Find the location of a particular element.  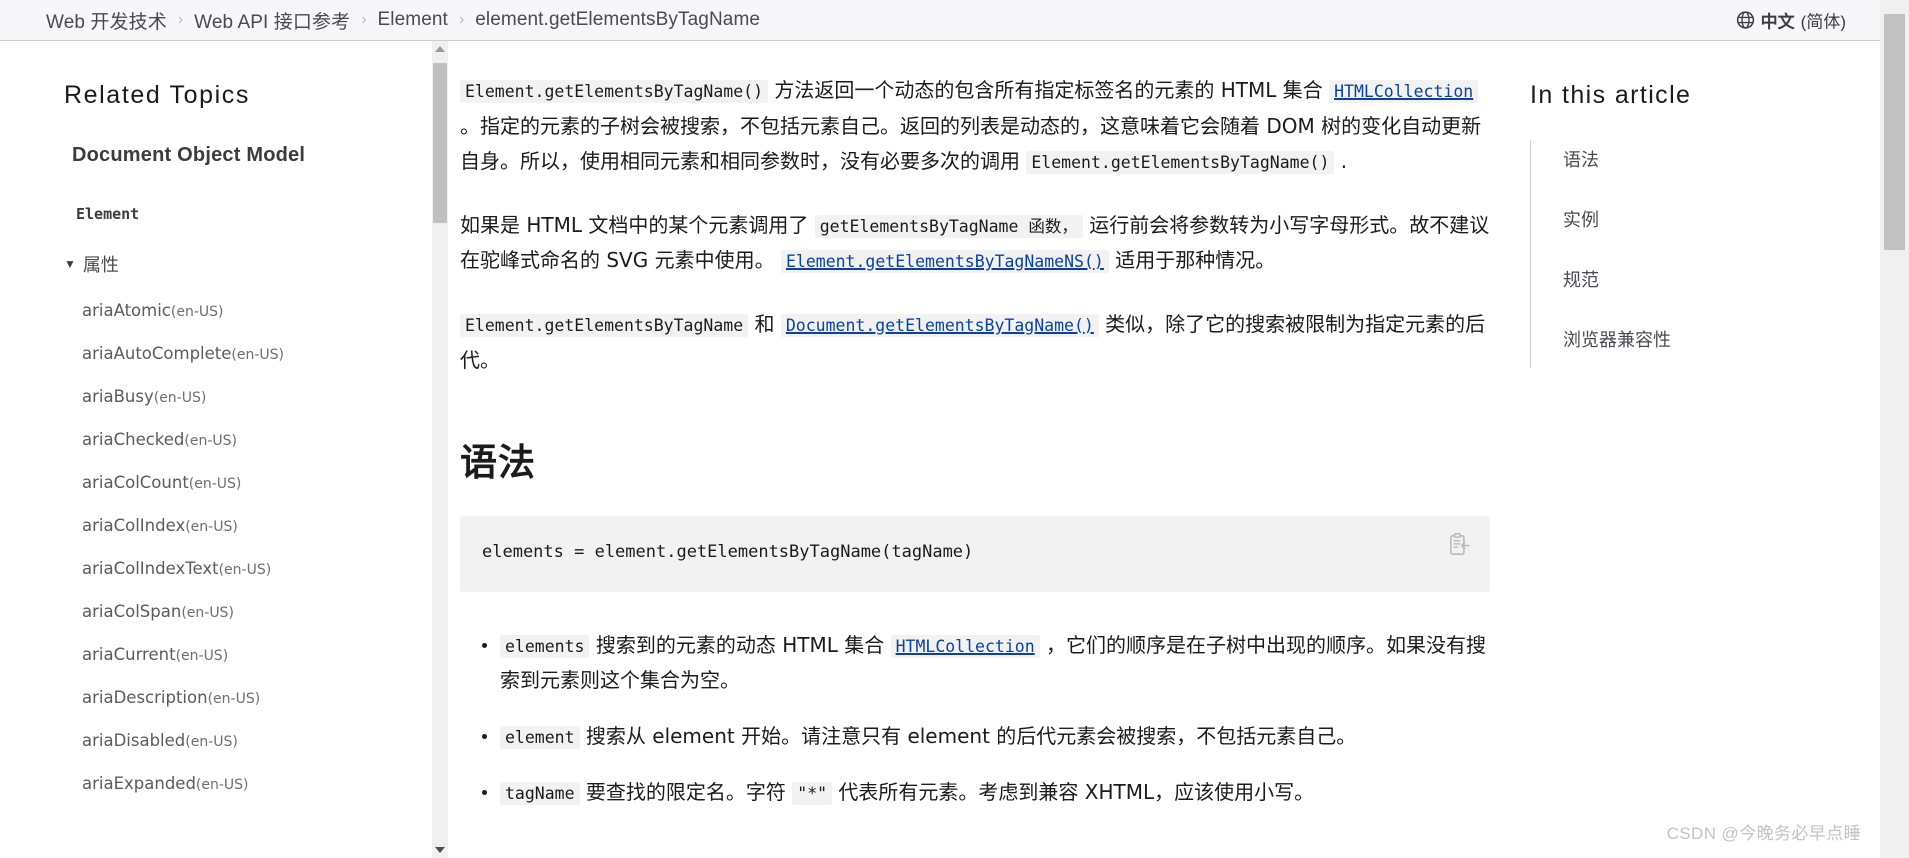

p3-text-1: 和 is located at coordinates (764, 323).